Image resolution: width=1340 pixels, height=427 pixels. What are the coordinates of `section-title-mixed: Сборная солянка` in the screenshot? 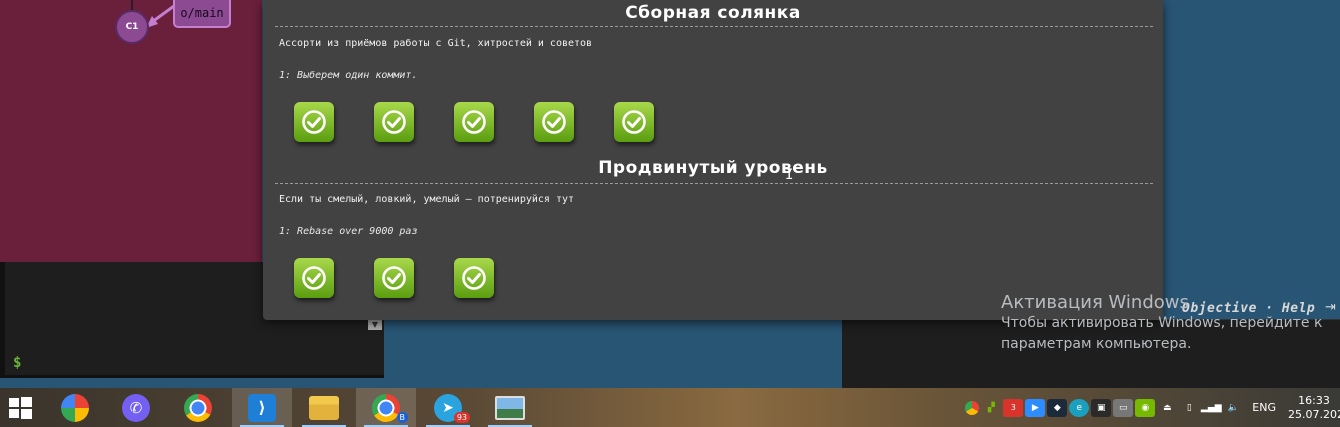 It's located at (713, 13).